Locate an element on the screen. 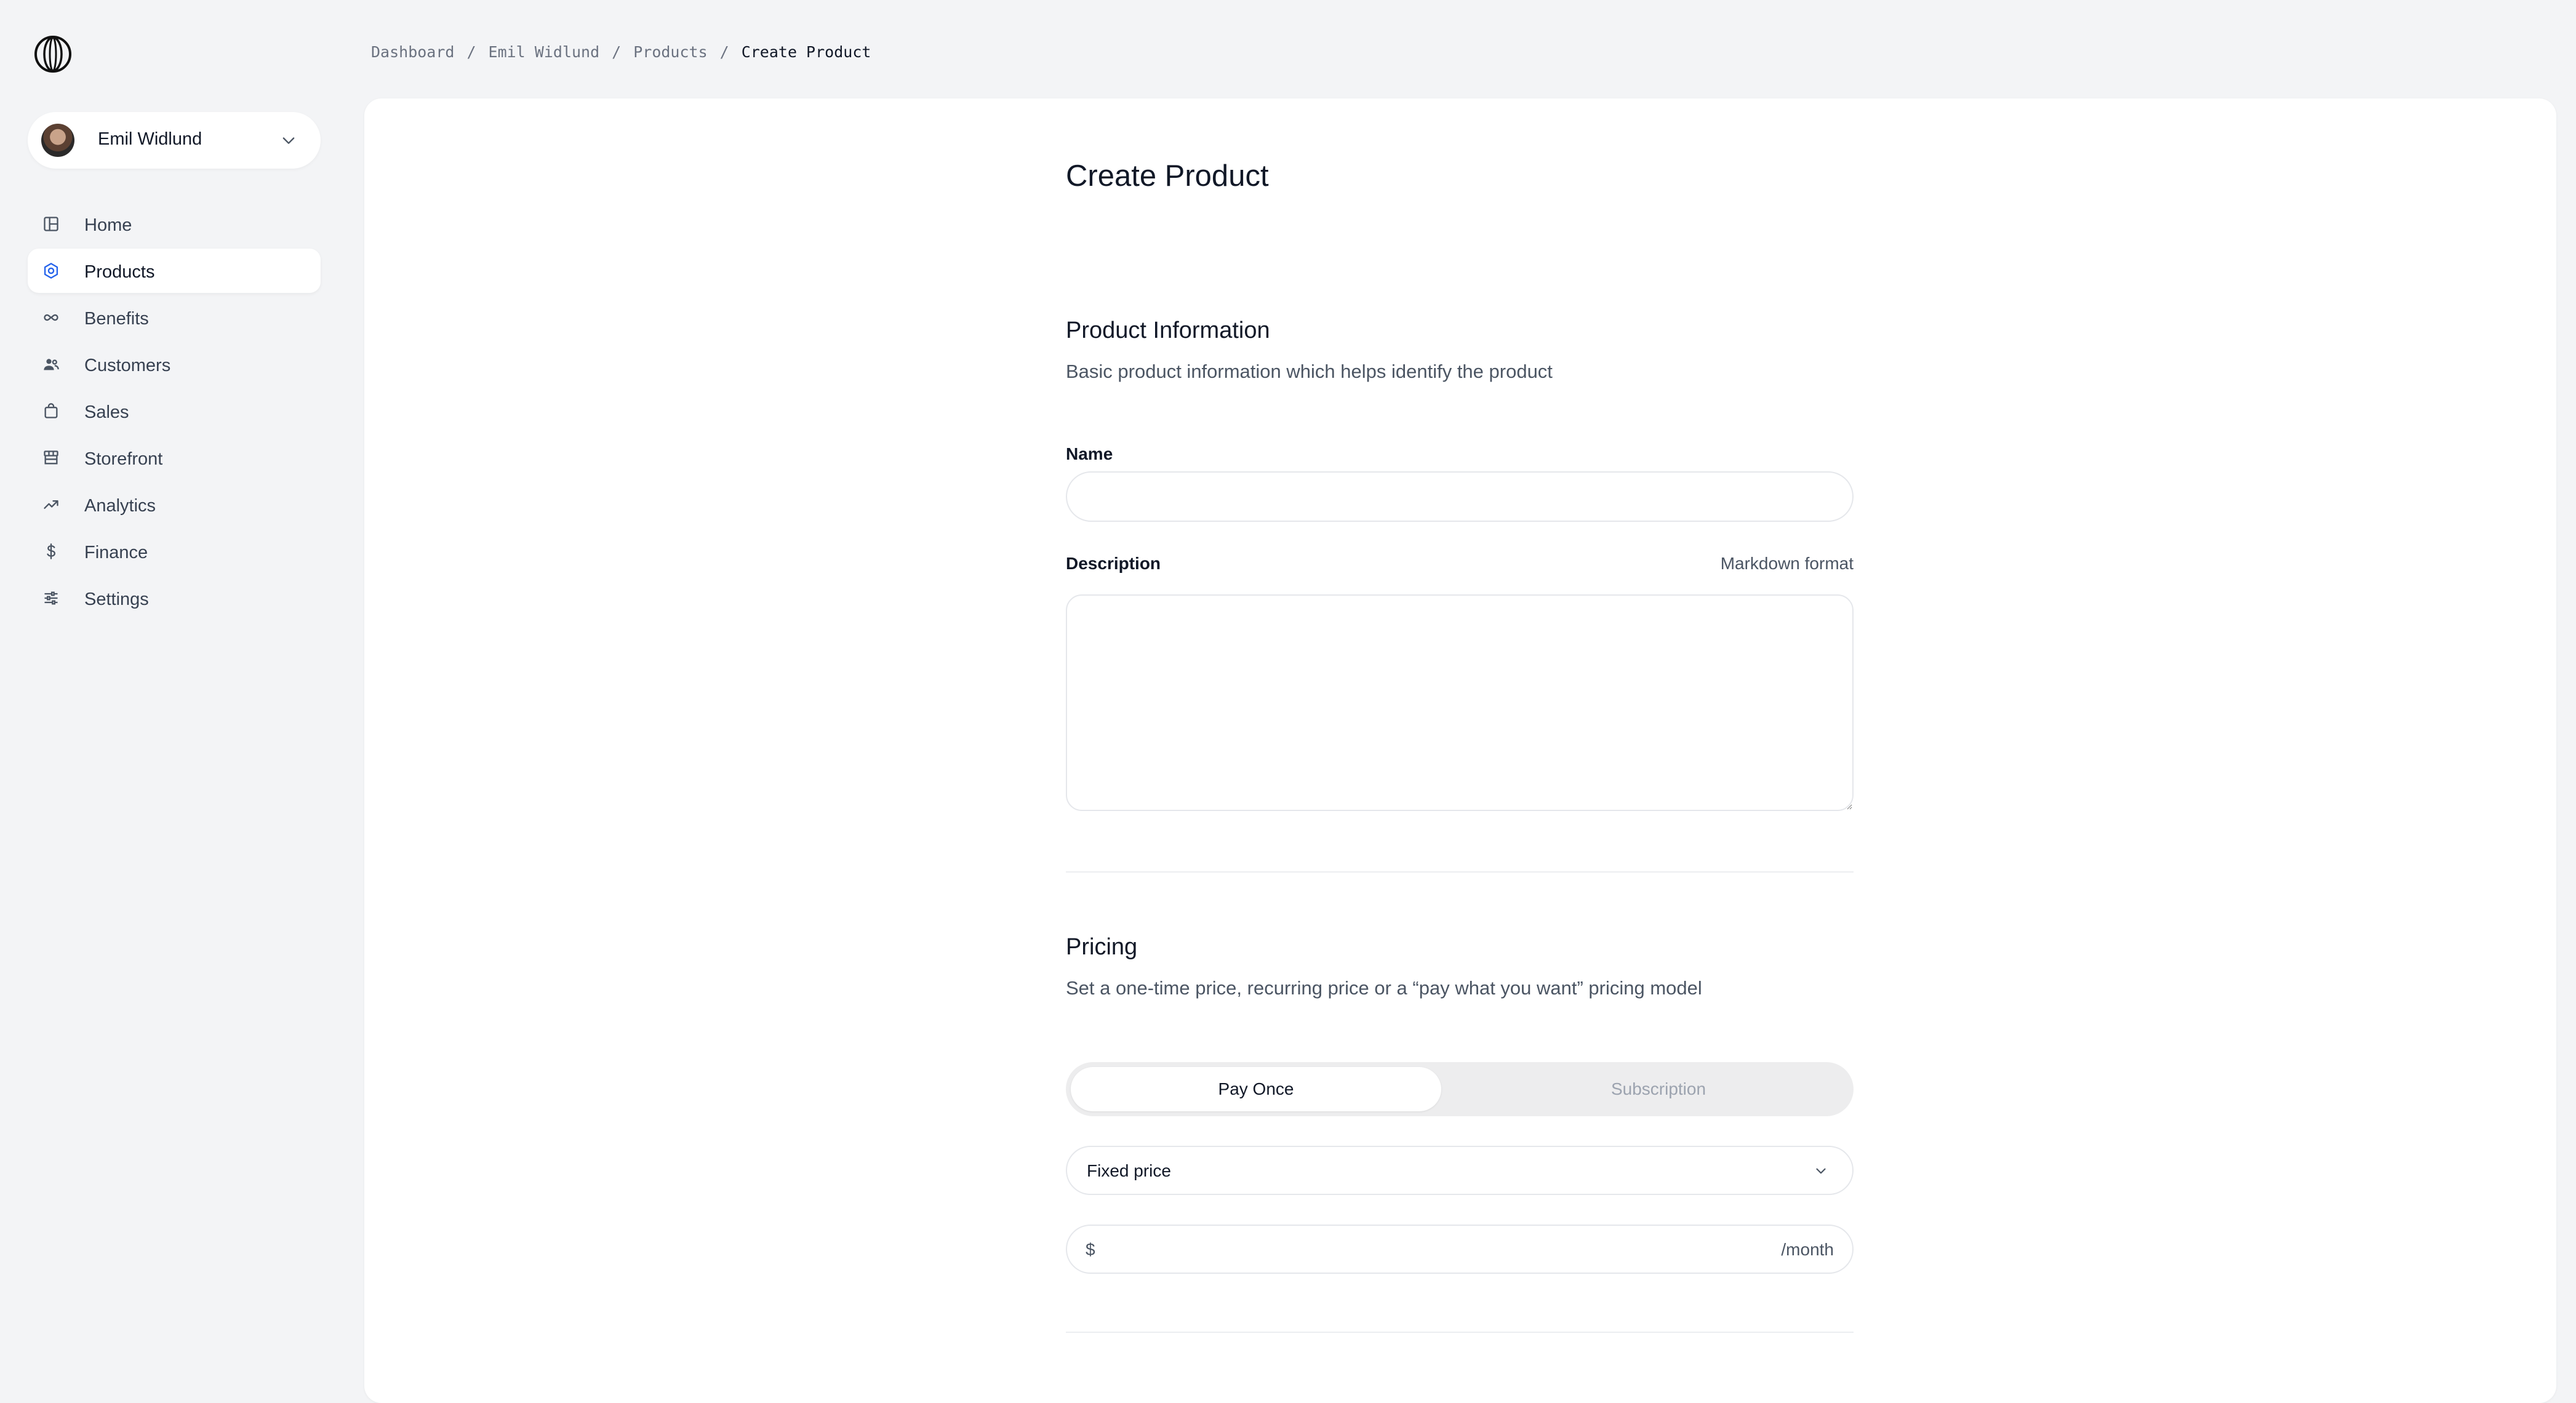 The width and height of the screenshot is (2576, 1403). breadcrumb-current: Create Product is located at coordinates (806, 52).